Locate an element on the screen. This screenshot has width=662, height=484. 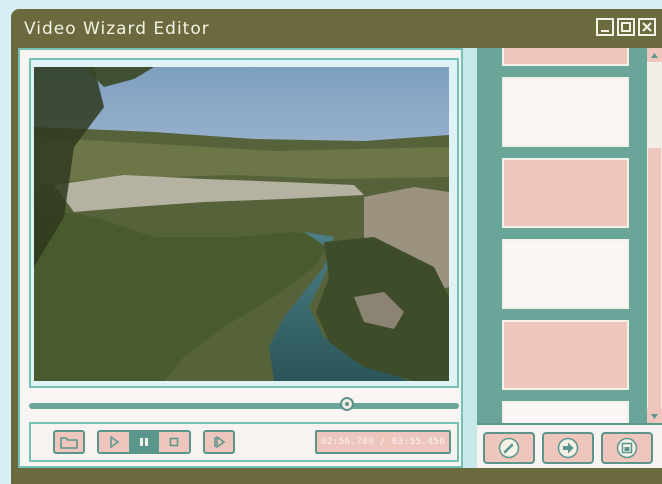
chevron-up-icon is located at coordinates (654, 55).